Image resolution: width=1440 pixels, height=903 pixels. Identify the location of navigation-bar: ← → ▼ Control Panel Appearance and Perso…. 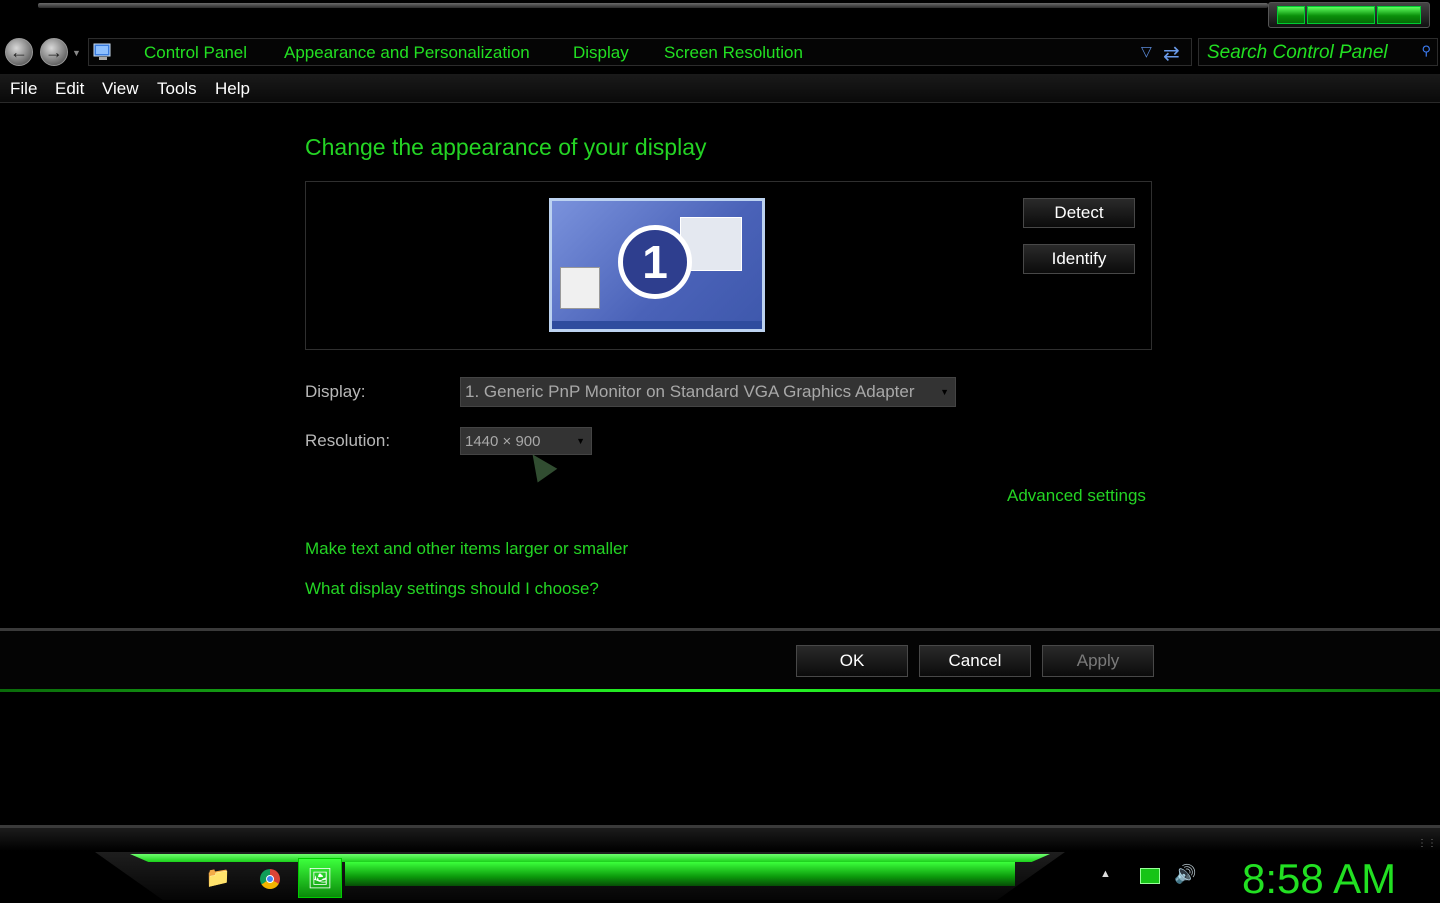
(720, 53).